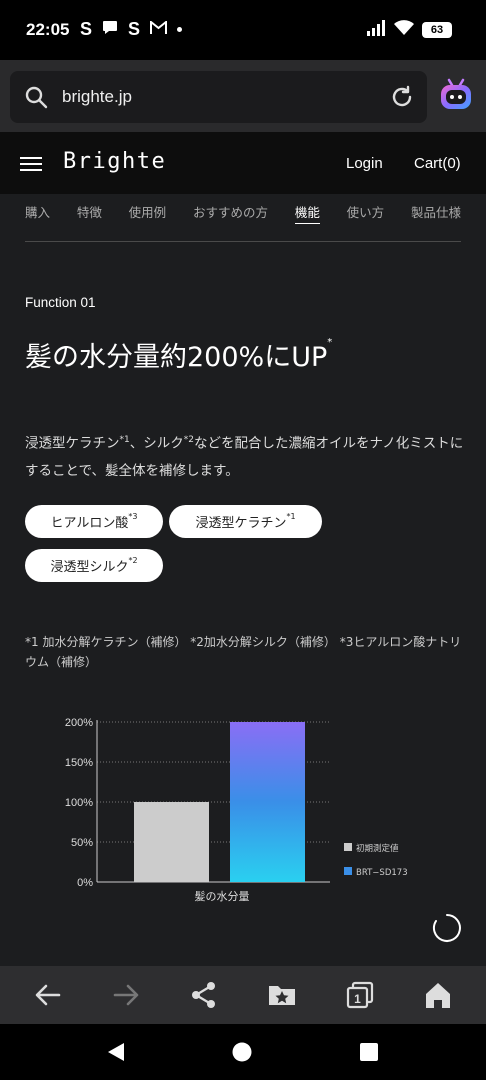 Image resolution: width=486 pixels, height=1080 pixels. Describe the element at coordinates (89, 523) in the screenshot. I see `pill-label: ヒアルロン酸` at that location.